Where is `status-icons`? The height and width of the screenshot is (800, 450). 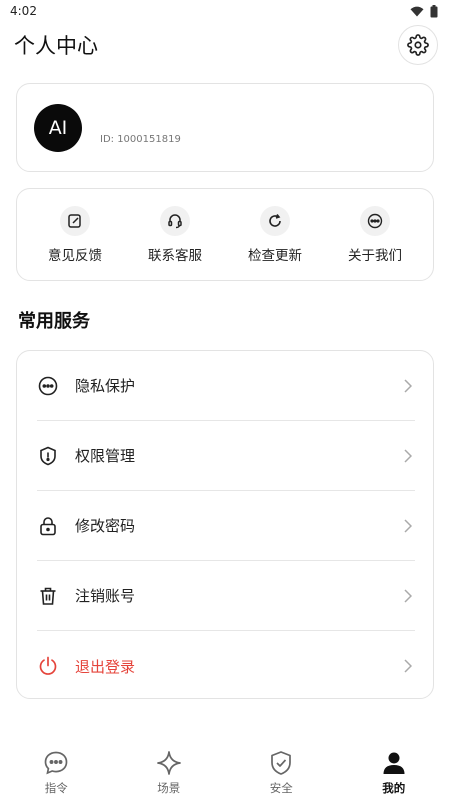 status-icons is located at coordinates (424, 11).